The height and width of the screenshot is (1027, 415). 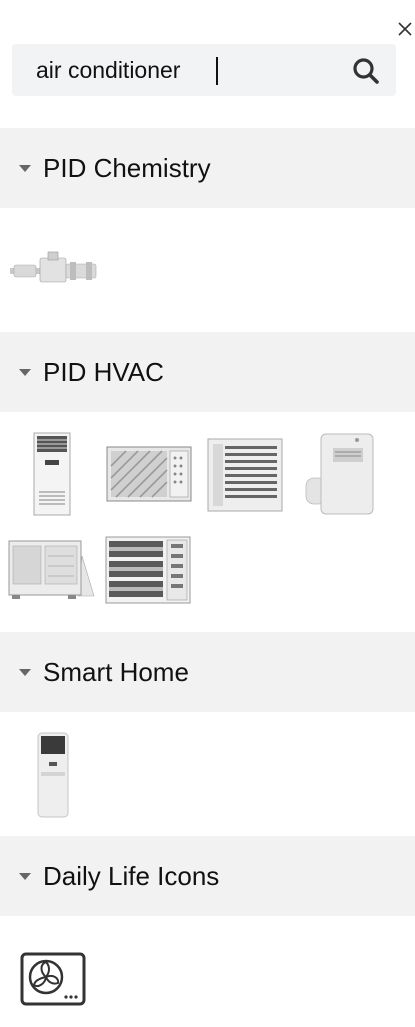 What do you see at coordinates (131, 875) in the screenshot?
I see `category-label: Daily Life Icons` at bounding box center [131, 875].